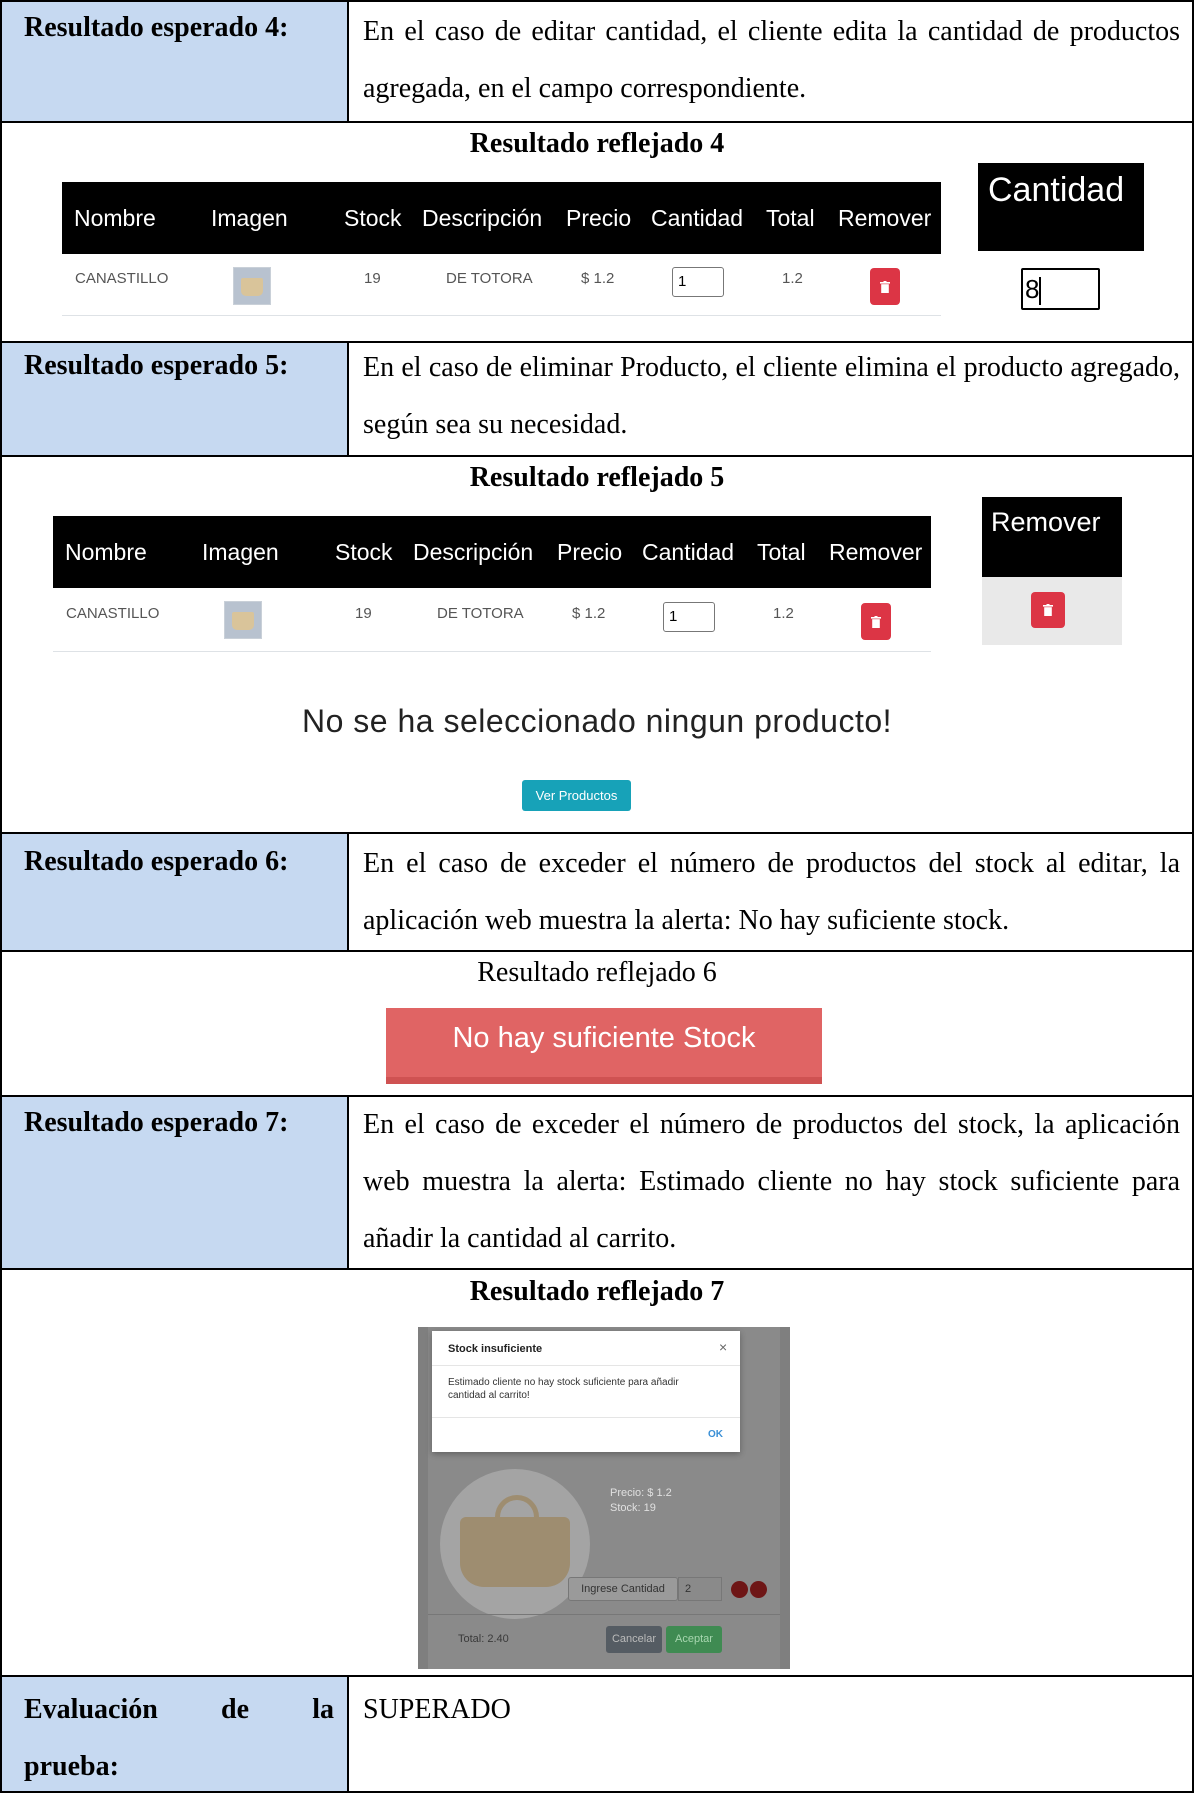 This screenshot has width=1194, height=1793. I want to click on ingrese-cantidad-label: Ingrese Cantidad, so click(623, 1589).